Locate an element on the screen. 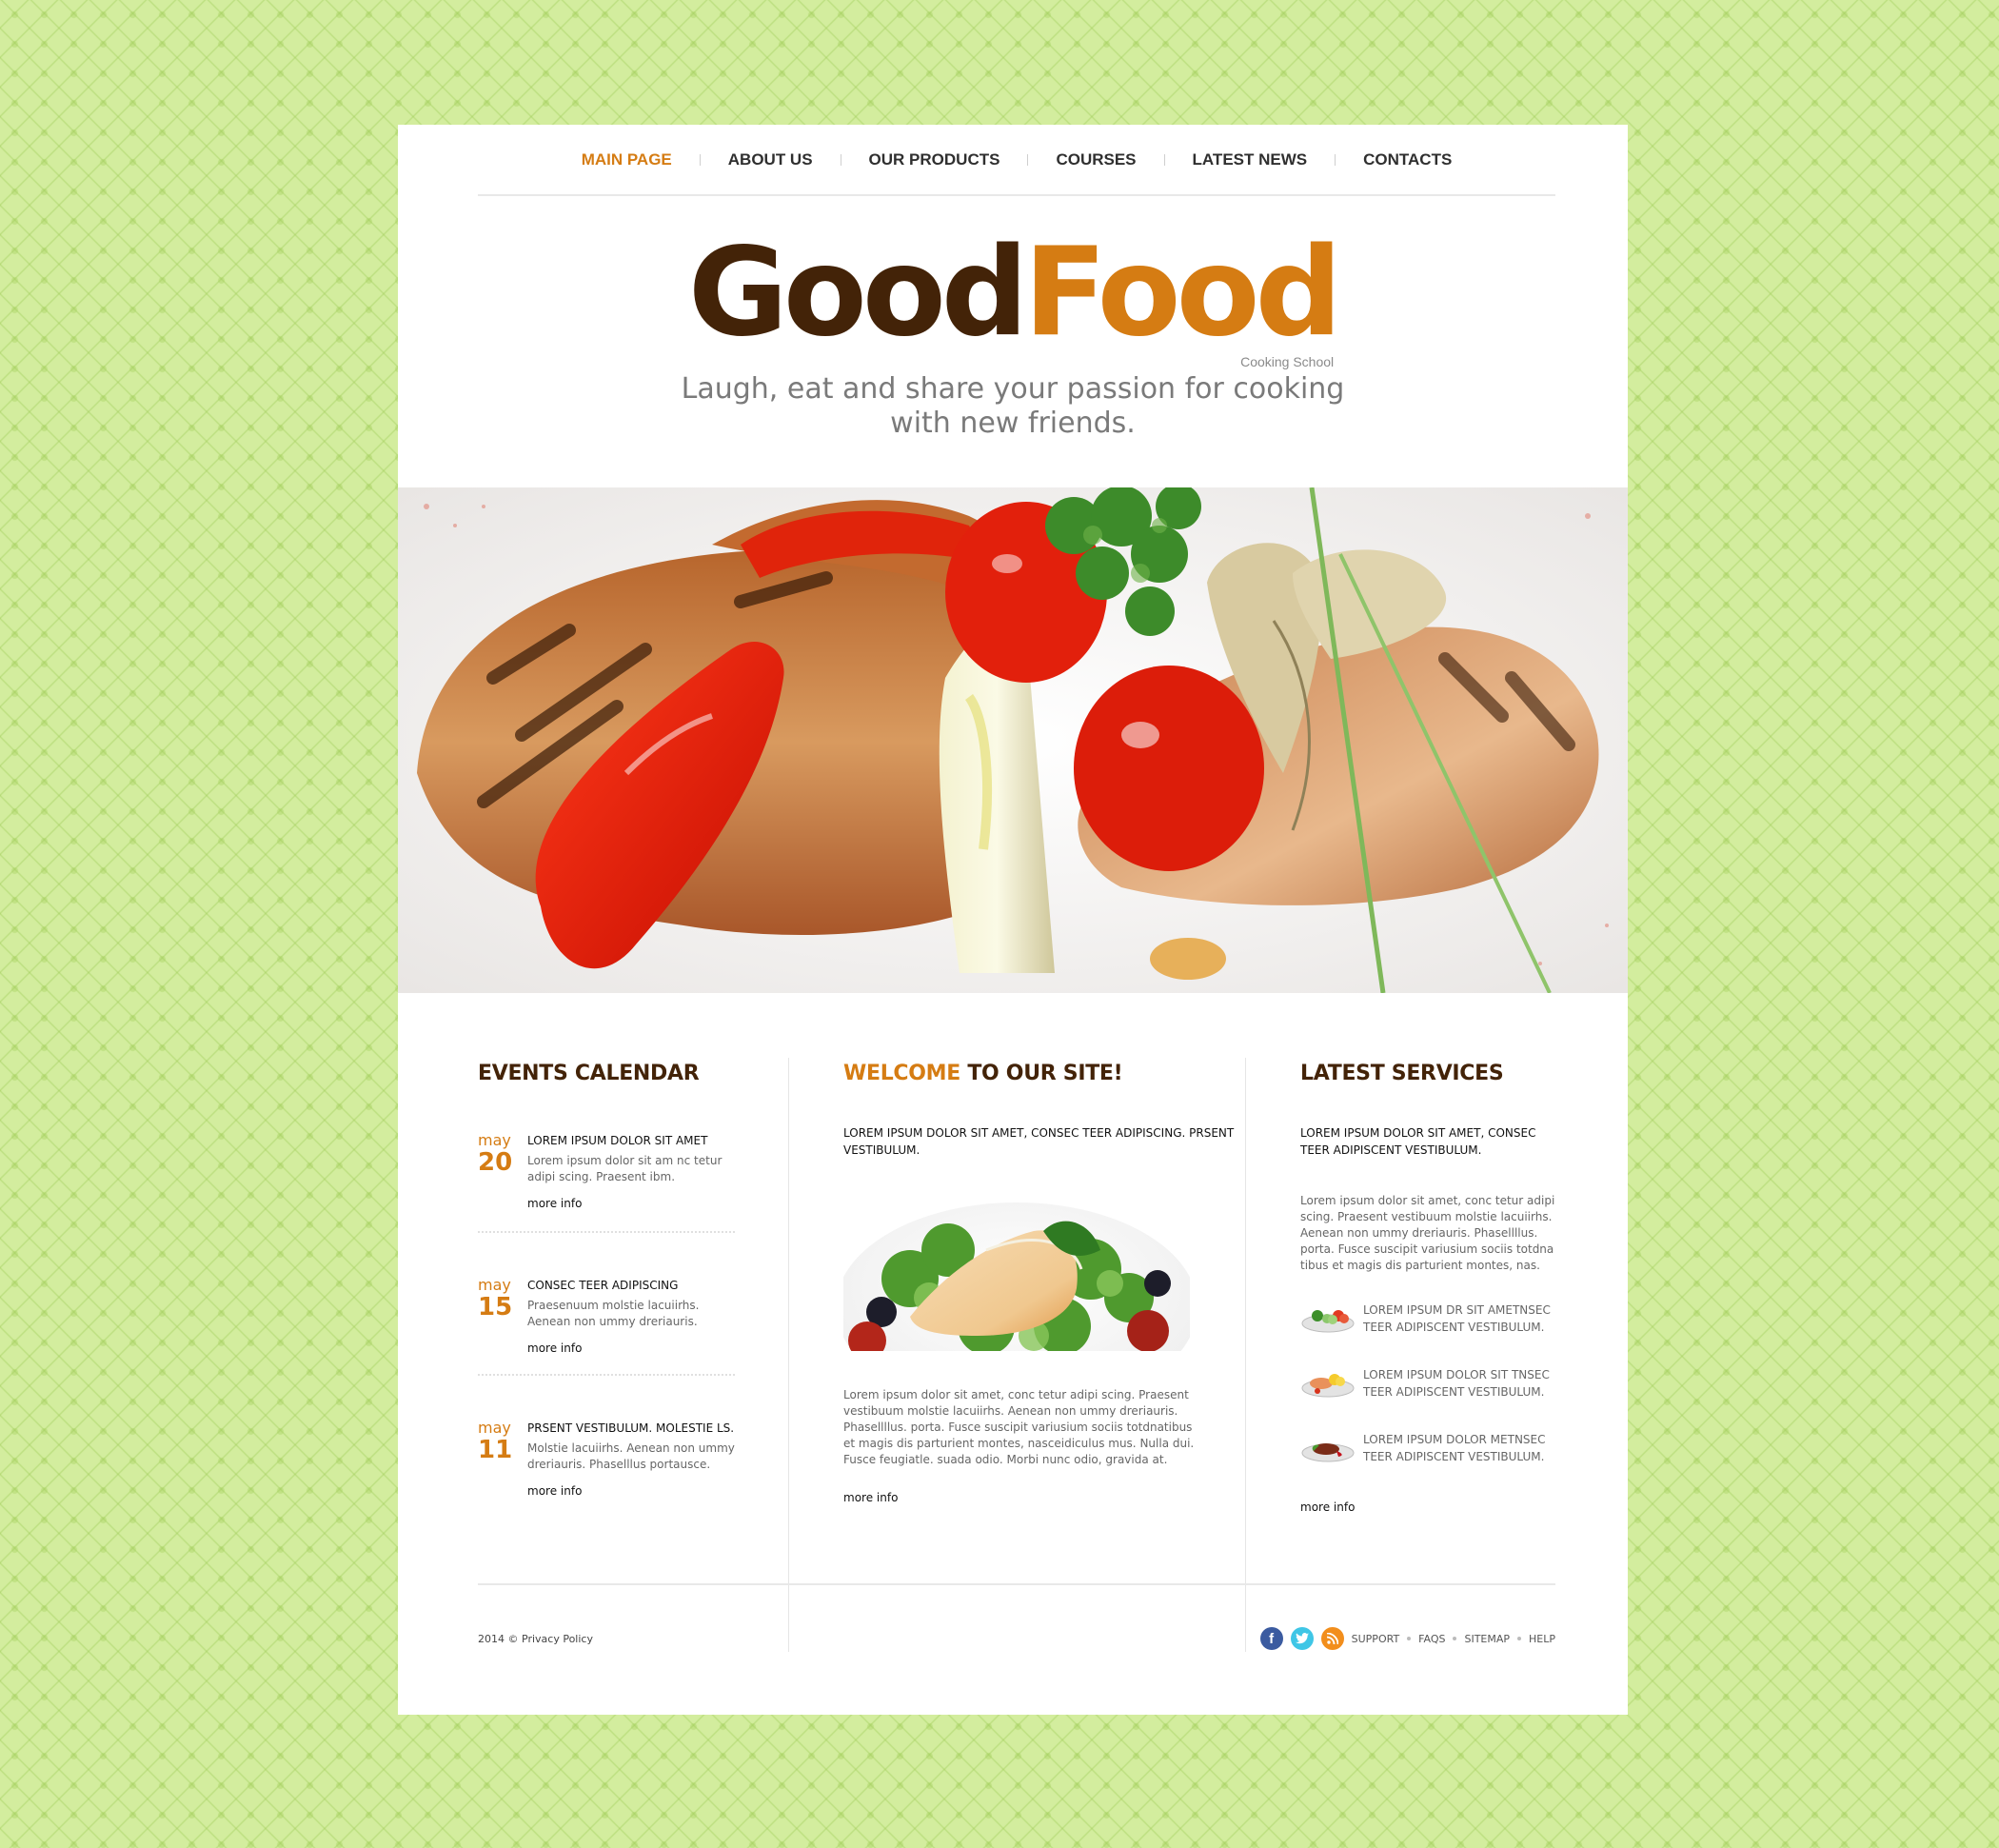  welcome-title-accent: WELCOME is located at coordinates (901, 1073).